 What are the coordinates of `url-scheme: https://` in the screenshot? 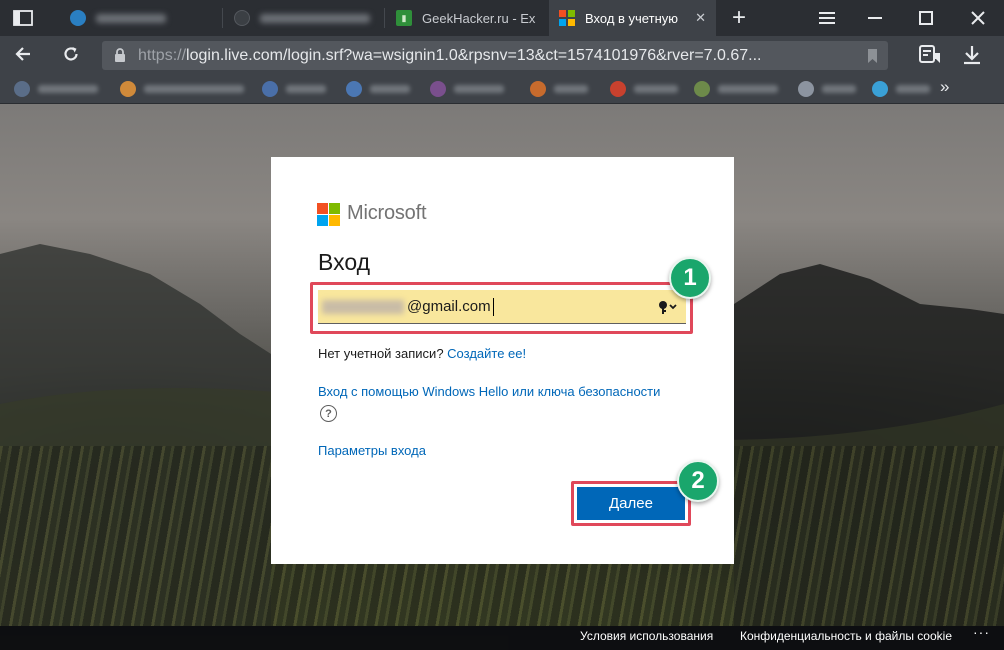 It's located at (162, 55).